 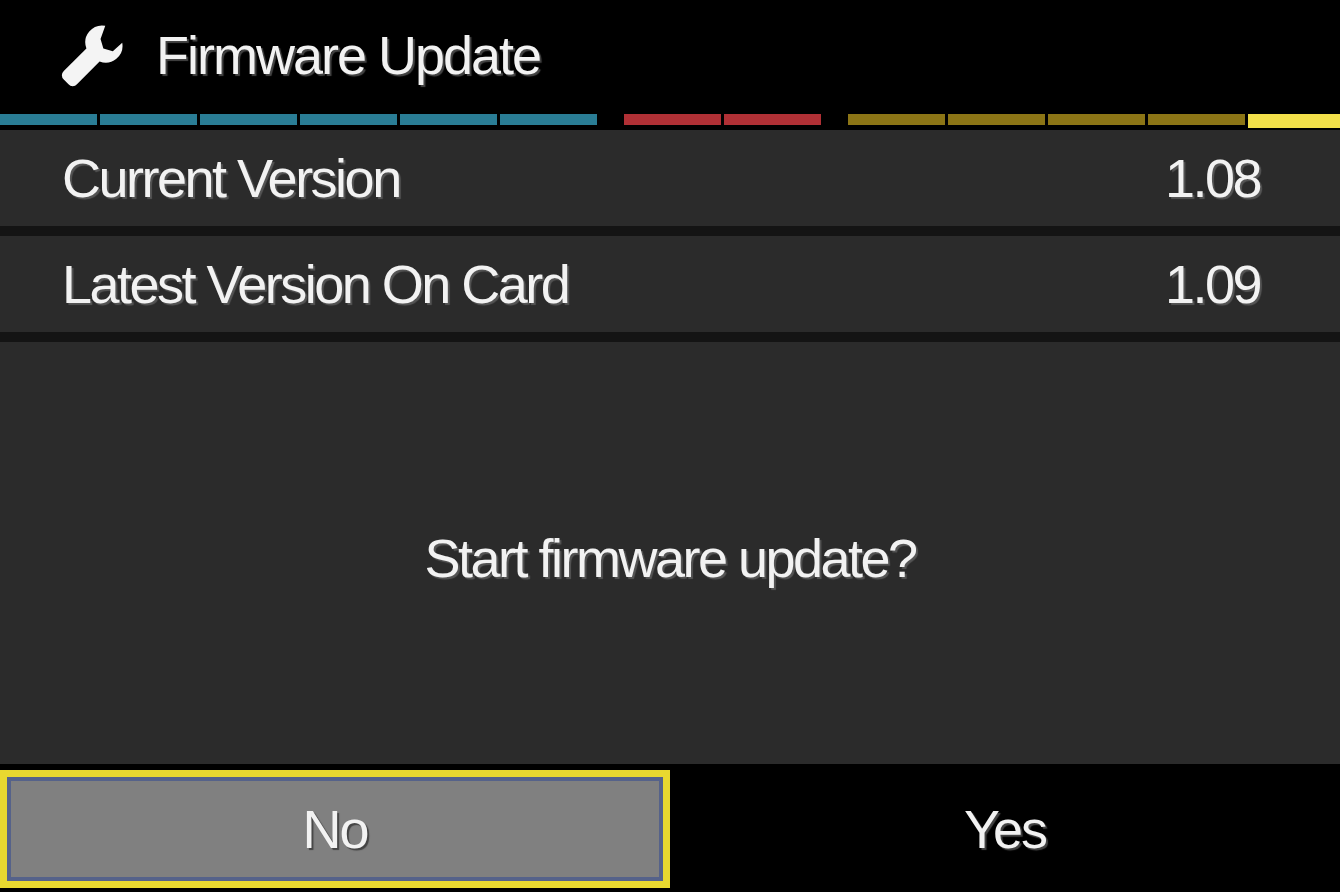 I want to click on row-value: 1.09, so click(x=1212, y=284).